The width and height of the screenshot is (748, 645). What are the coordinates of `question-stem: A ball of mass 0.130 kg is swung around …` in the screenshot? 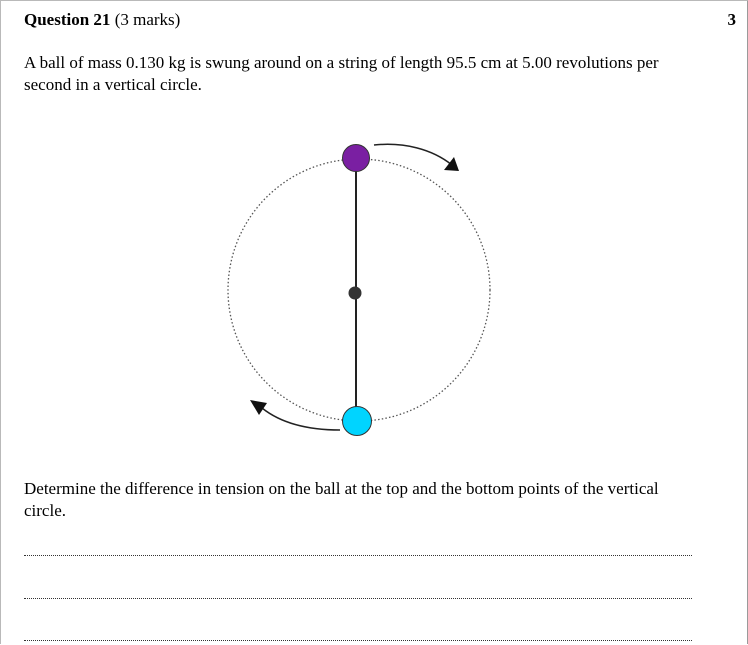 It's located at (341, 73).